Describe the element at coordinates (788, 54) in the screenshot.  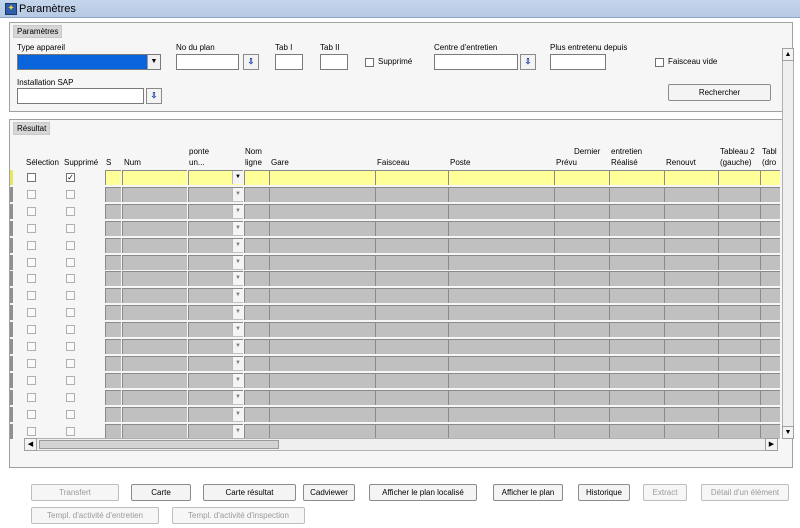
I see `arrow-up-icon: ▲` at that location.